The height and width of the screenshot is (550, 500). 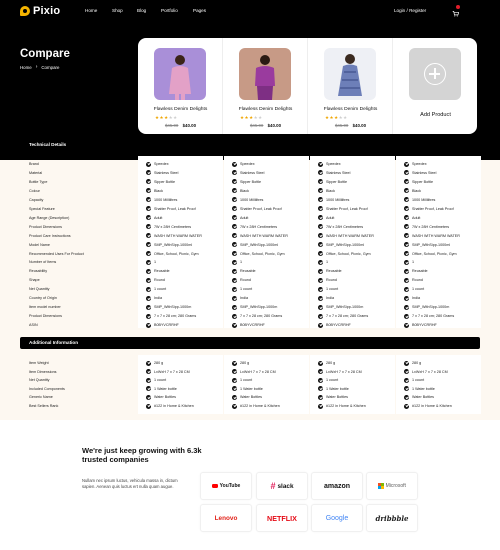 I want to click on spec-label: Material, so click(x=36, y=172).